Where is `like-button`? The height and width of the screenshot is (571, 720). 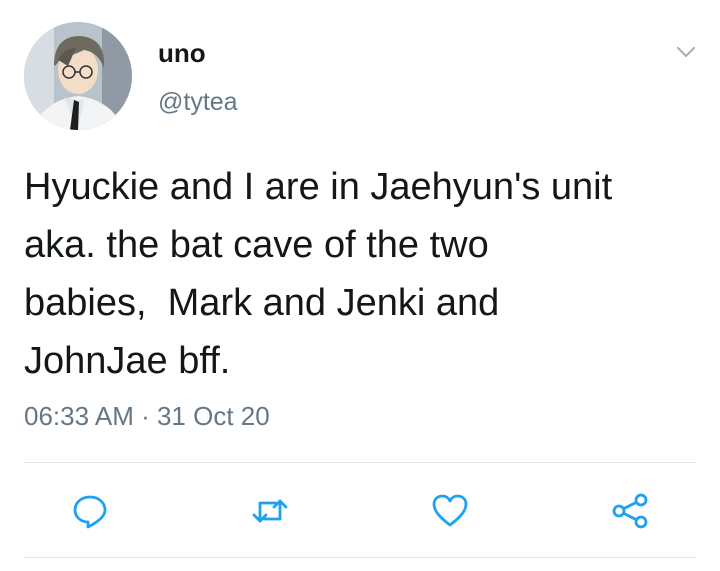
like-button is located at coordinates (450, 511).